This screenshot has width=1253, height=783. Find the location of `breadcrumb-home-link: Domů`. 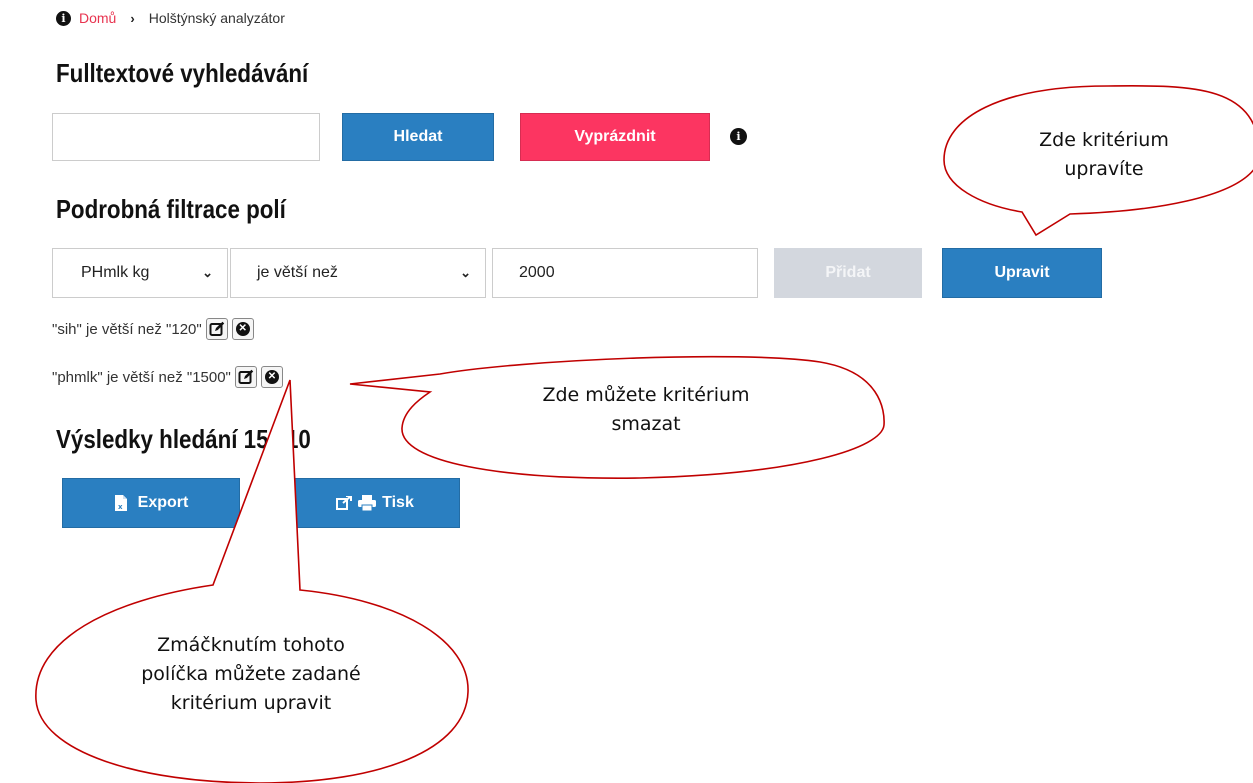

breadcrumb-home-link: Domů is located at coordinates (97, 18).